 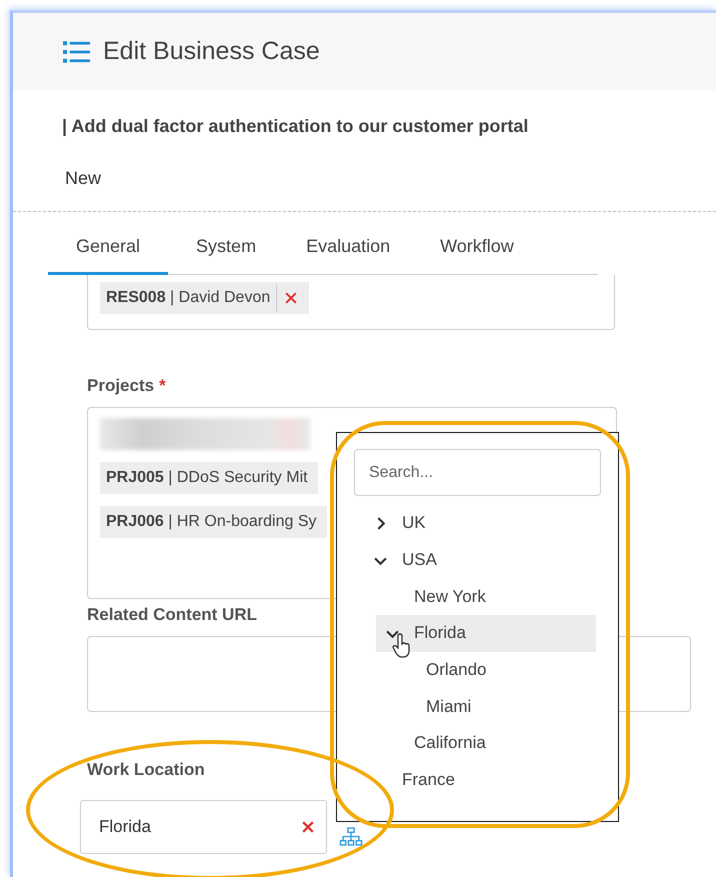 I want to click on chip-label: PRJ005 | DDoS Security Mit, so click(x=207, y=478).